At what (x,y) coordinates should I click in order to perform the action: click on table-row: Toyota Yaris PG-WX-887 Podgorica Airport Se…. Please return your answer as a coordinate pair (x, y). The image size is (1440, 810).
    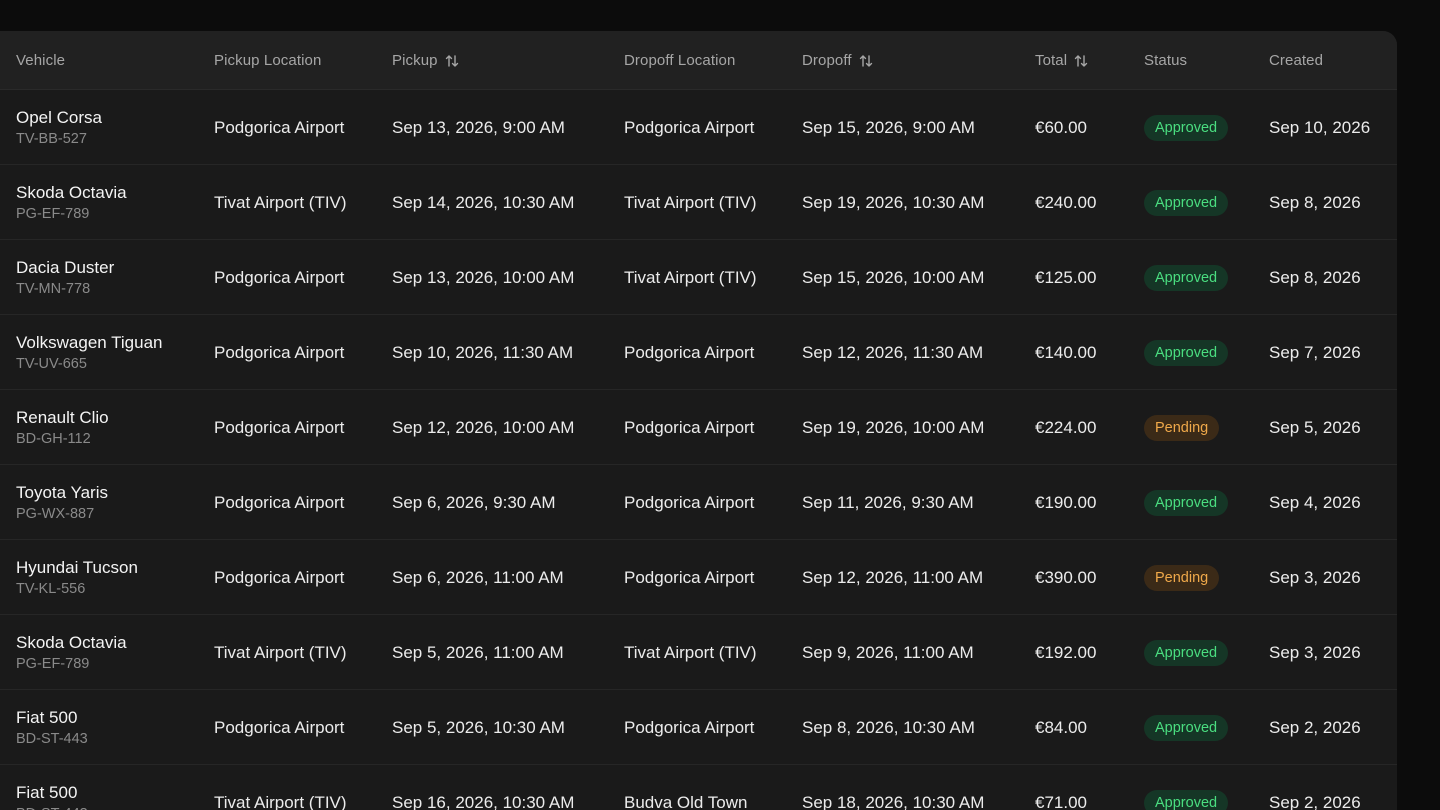
    Looking at the image, I should click on (698, 502).